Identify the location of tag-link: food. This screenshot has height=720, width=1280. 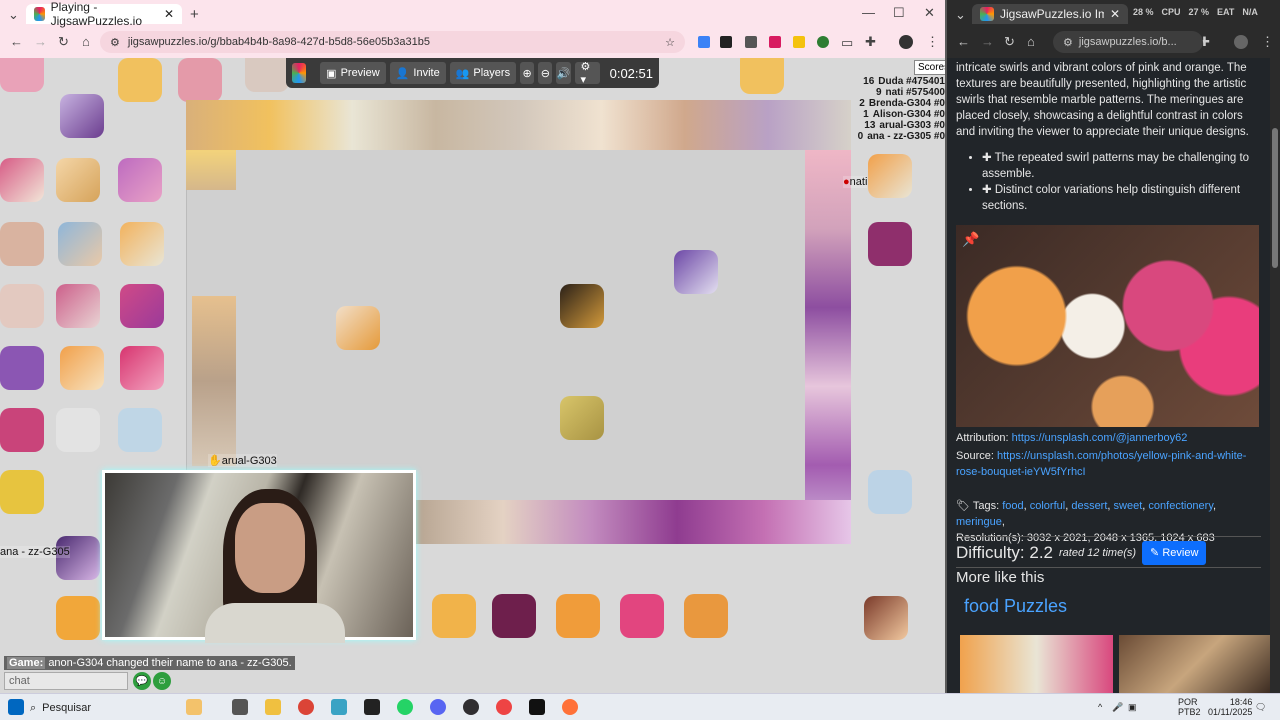
(1012, 506).